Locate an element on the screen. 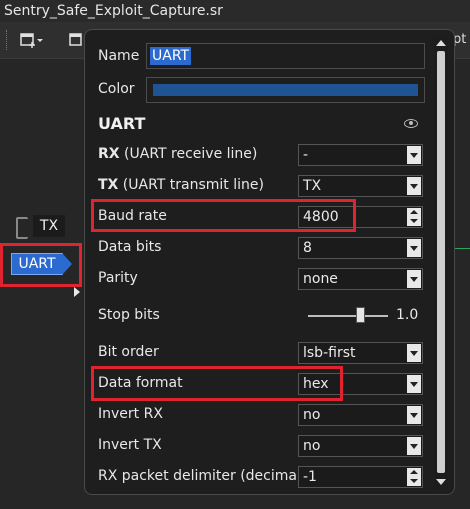 The image size is (470, 509). rx-select: - is located at coordinates (360, 155).